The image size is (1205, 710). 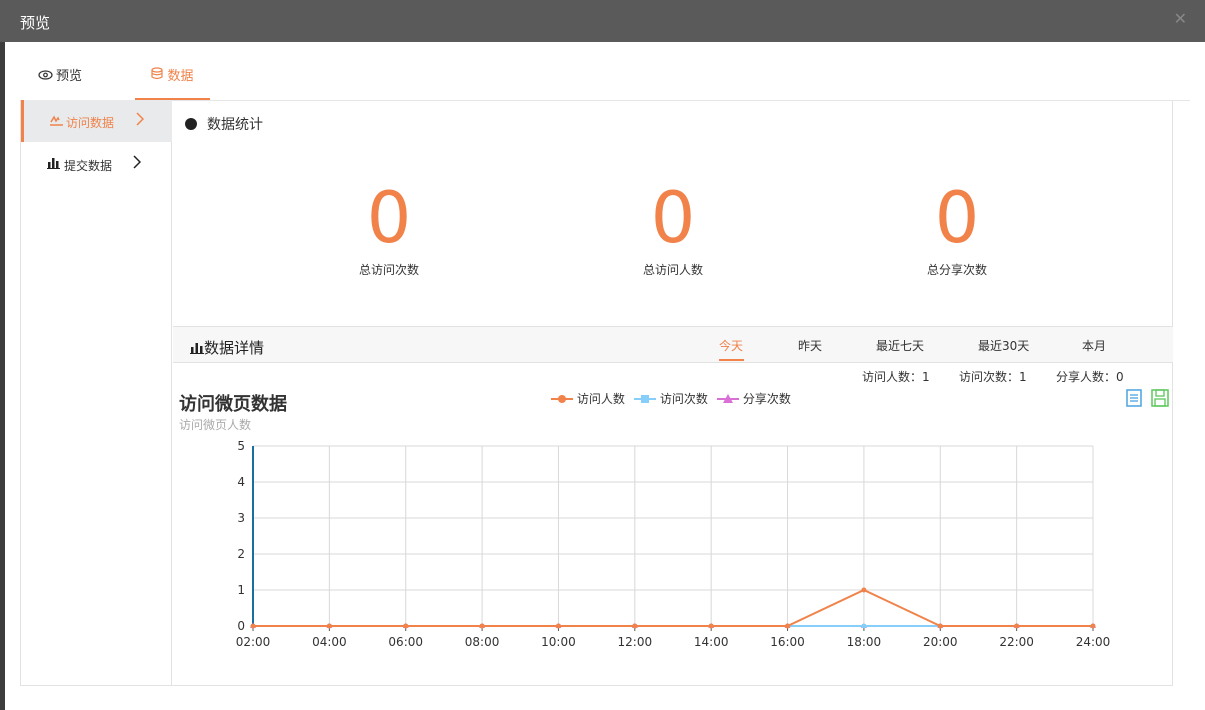 What do you see at coordinates (900, 345) in the screenshot?
I see `range-tab-last-7-days: 最近七天` at bounding box center [900, 345].